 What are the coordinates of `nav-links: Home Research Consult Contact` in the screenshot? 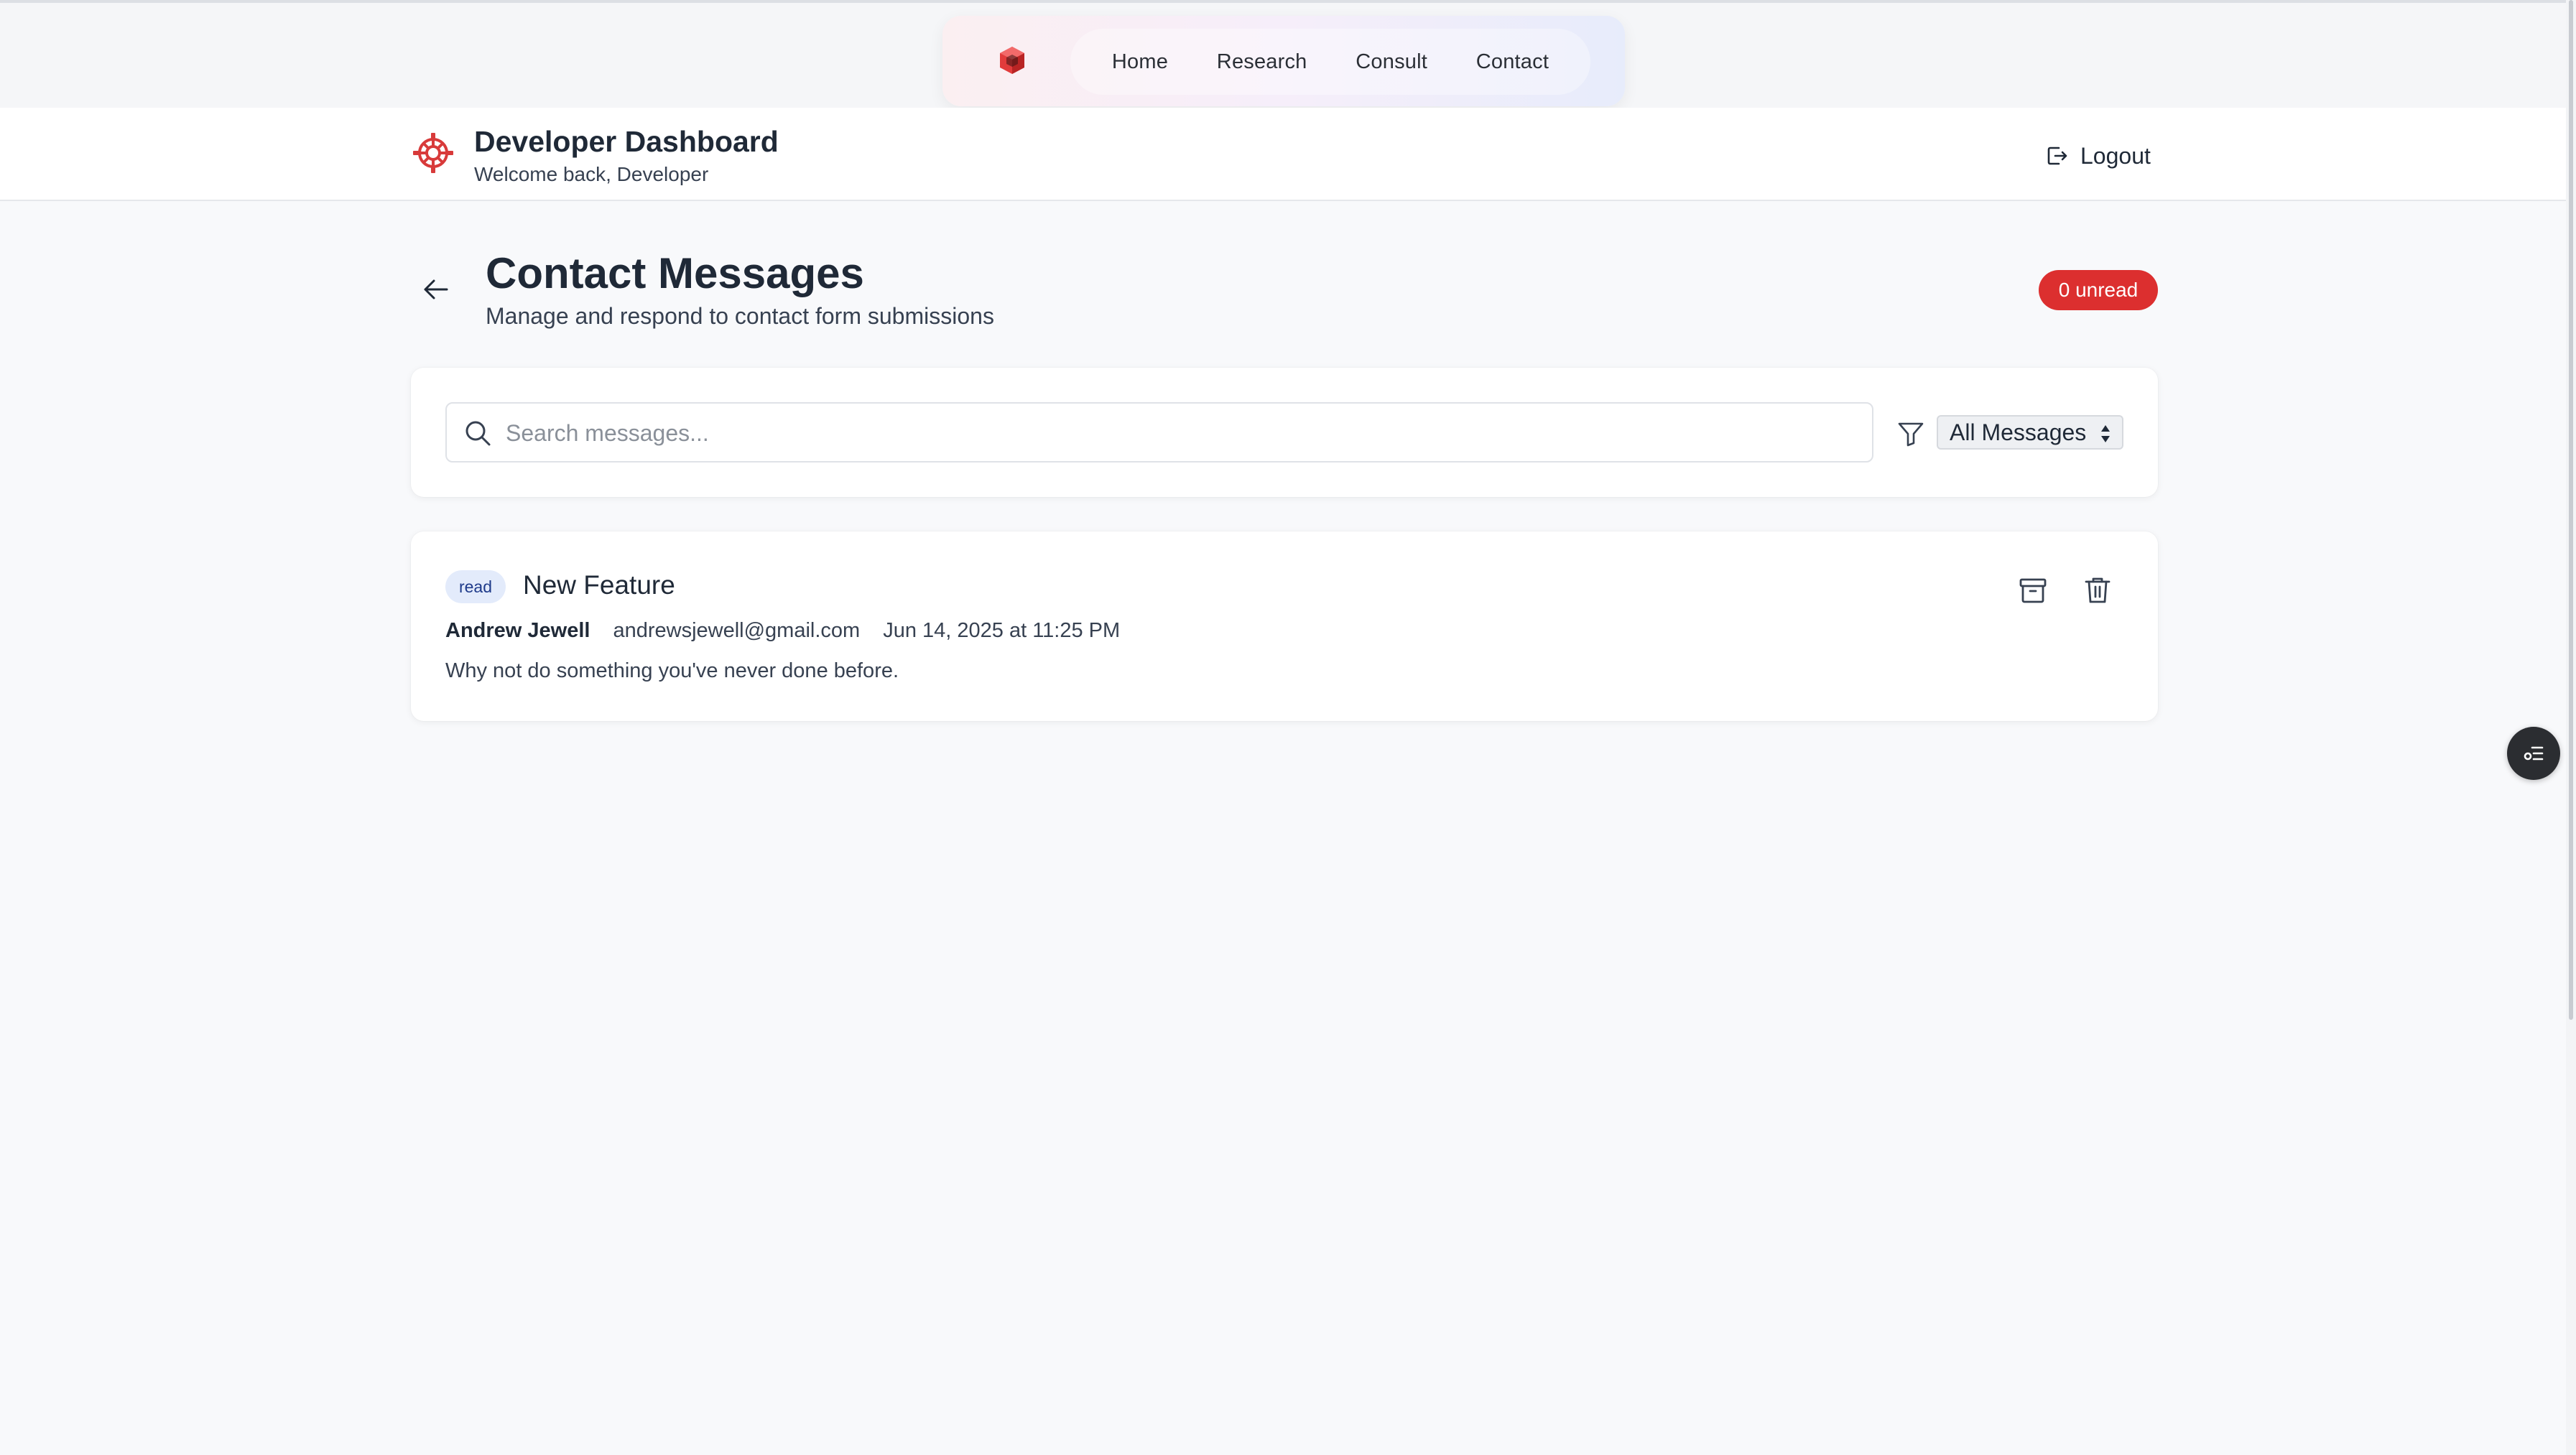 It's located at (1330, 62).